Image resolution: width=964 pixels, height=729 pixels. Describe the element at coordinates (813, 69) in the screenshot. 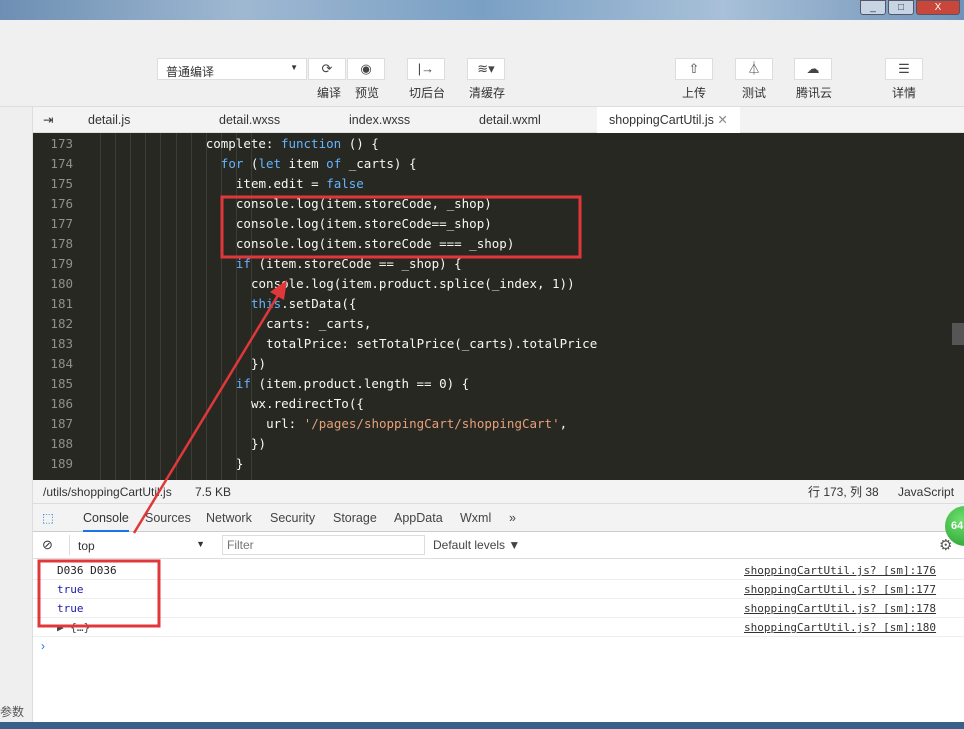

I see `tencent-cloud-button: ☁` at that location.